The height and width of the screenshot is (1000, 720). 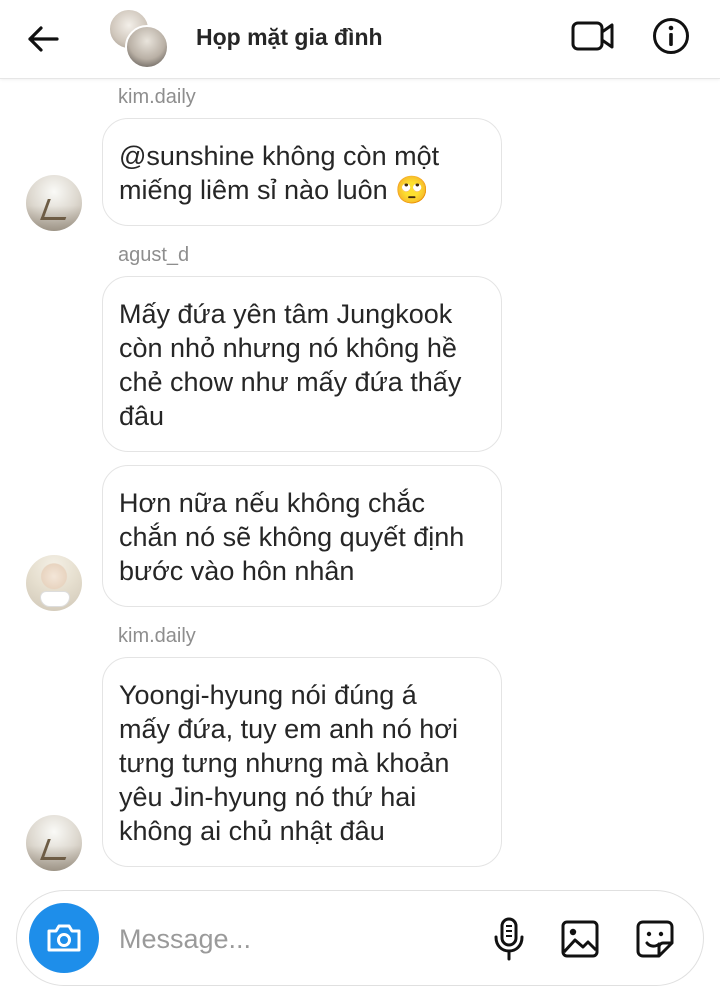 I want to click on microphone-icon, so click(x=509, y=939).